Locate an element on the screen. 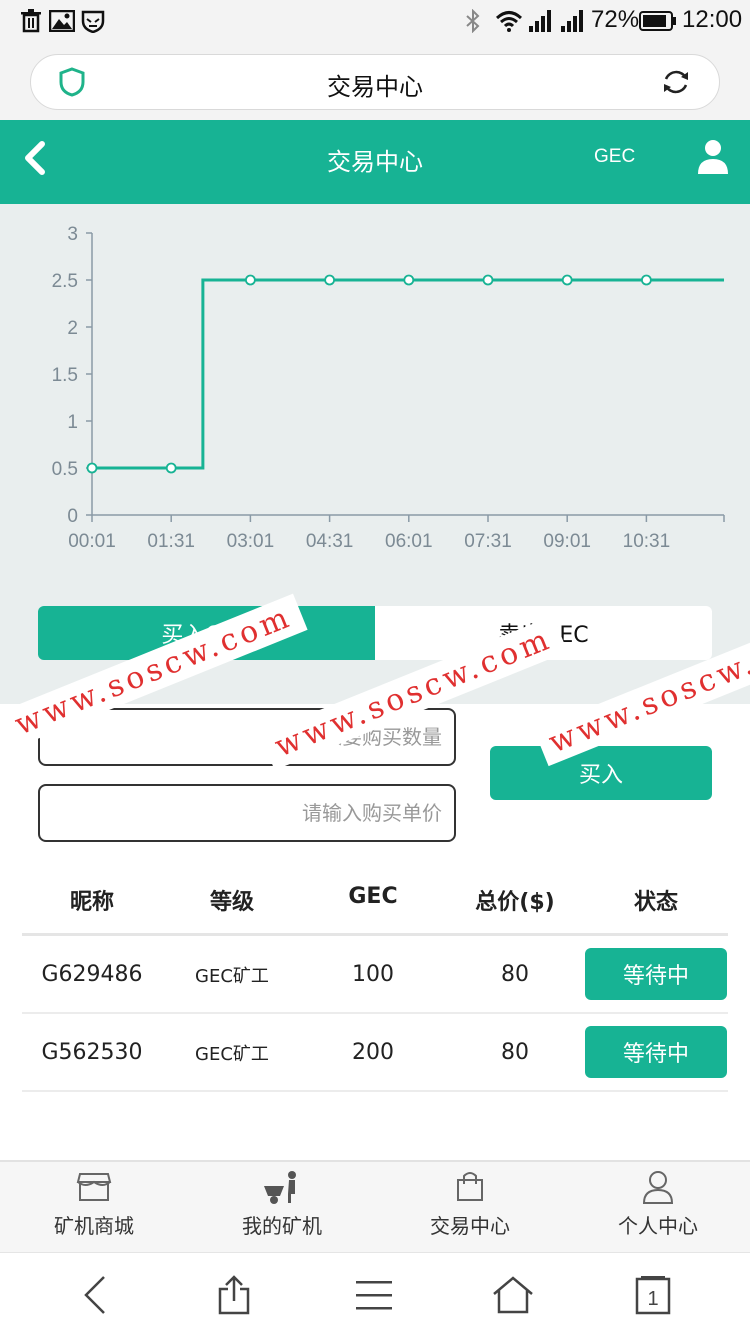 This screenshot has height=1333, width=750. y-tick-label: 3 is located at coordinates (72, 234).